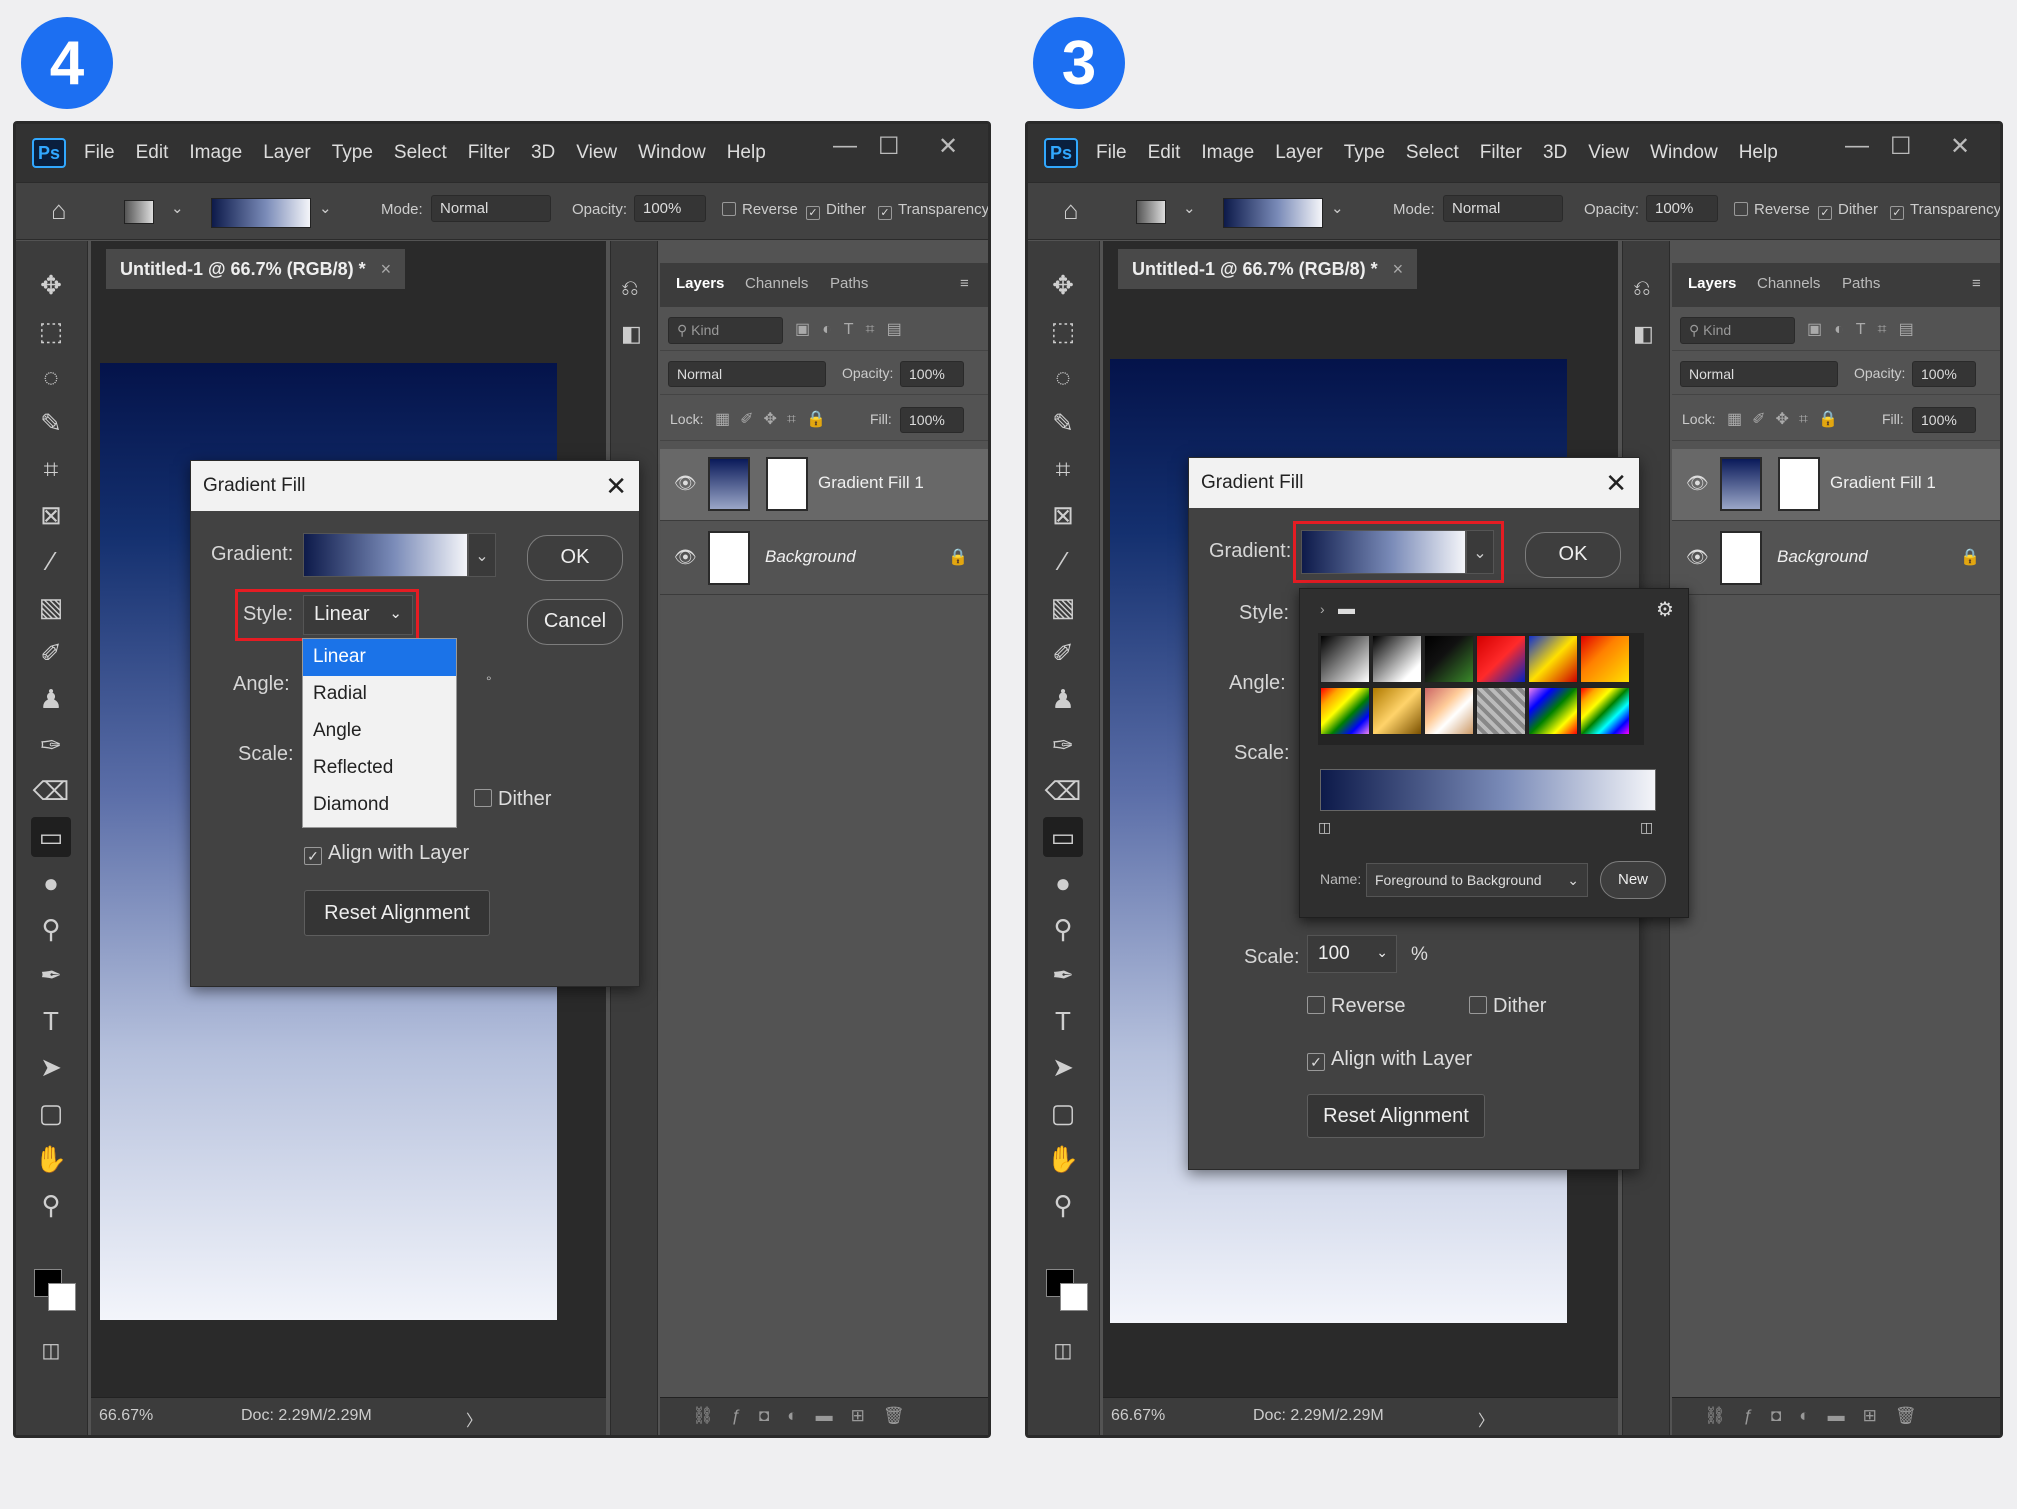 The height and width of the screenshot is (1509, 2017). Describe the element at coordinates (1324, 827) in the screenshot. I see `color-stop-left-icon: ◫` at that location.